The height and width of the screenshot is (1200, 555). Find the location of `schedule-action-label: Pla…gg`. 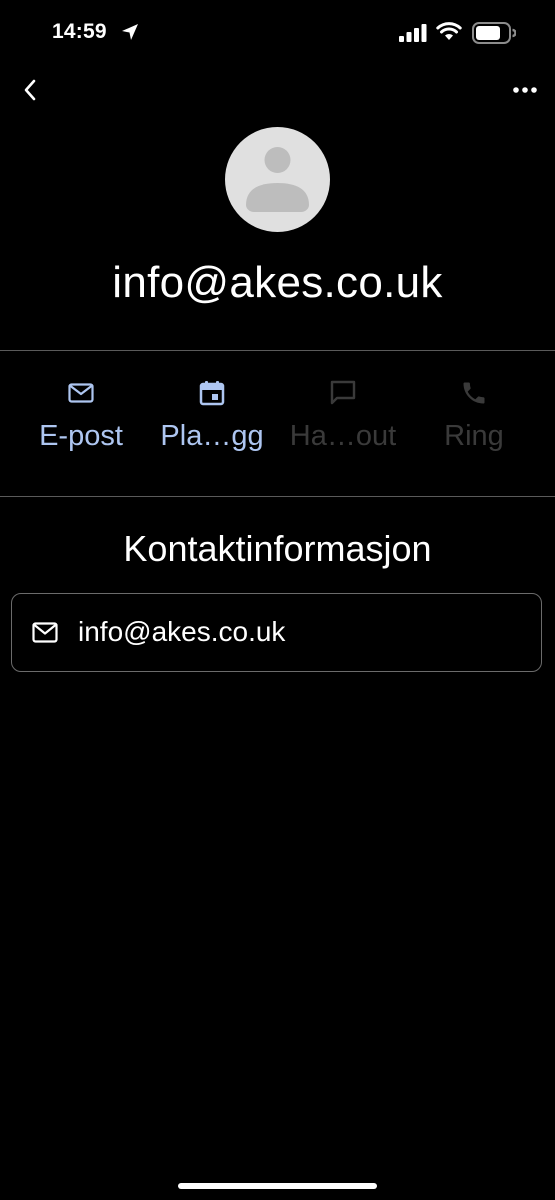

schedule-action-label: Pla…gg is located at coordinates (212, 436).